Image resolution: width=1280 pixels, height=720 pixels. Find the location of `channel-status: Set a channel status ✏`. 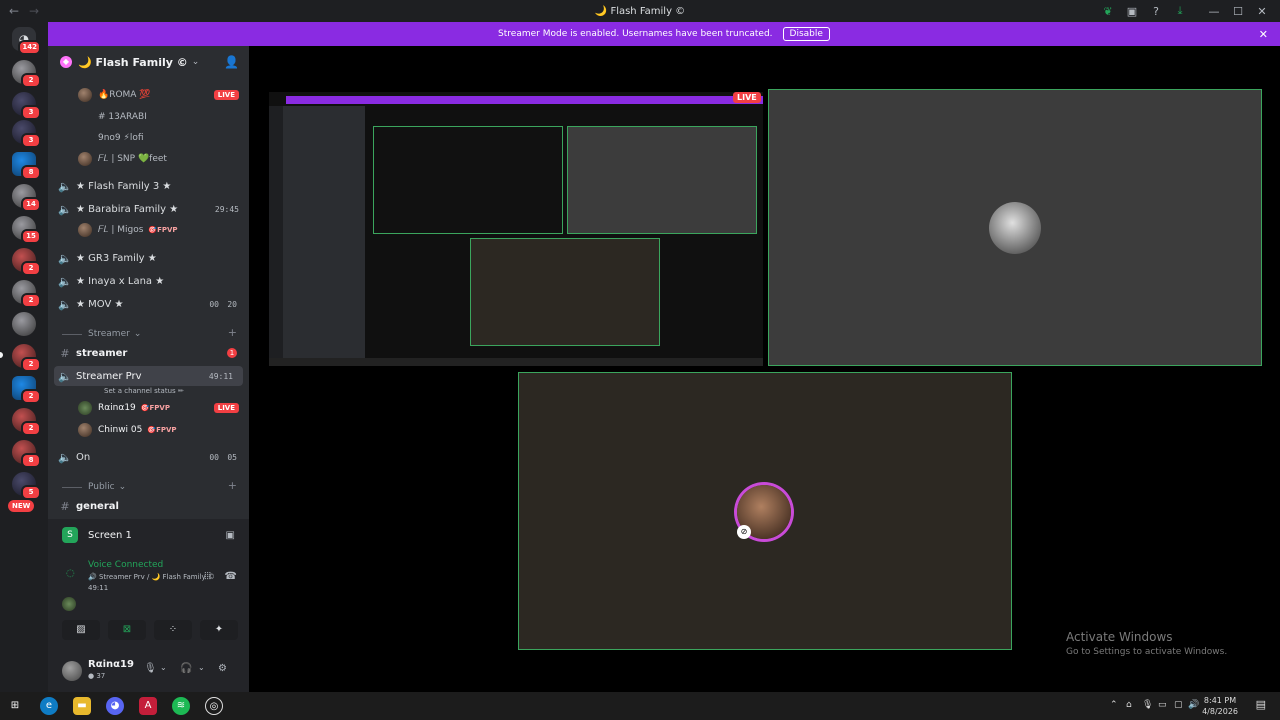

channel-status: Set a channel status ✏ is located at coordinates (144, 391).